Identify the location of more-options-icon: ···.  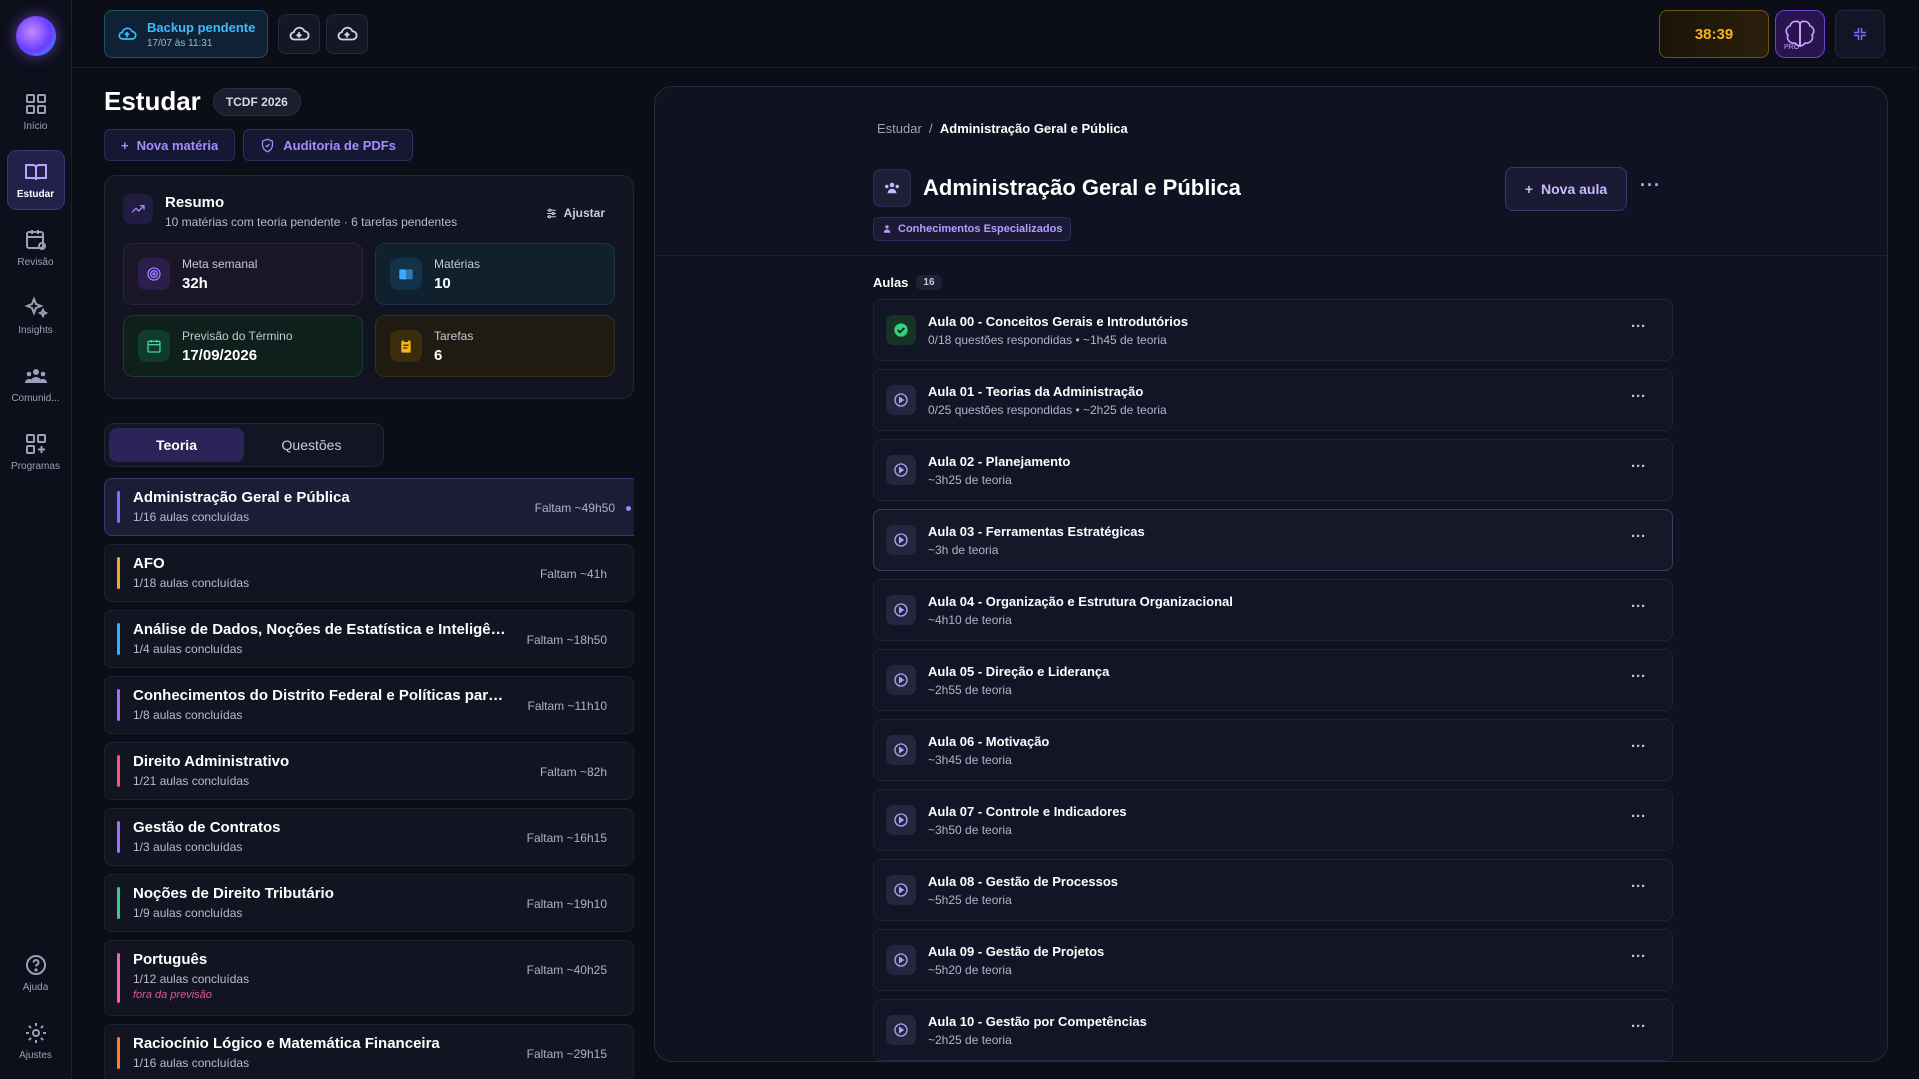
(1650, 185).